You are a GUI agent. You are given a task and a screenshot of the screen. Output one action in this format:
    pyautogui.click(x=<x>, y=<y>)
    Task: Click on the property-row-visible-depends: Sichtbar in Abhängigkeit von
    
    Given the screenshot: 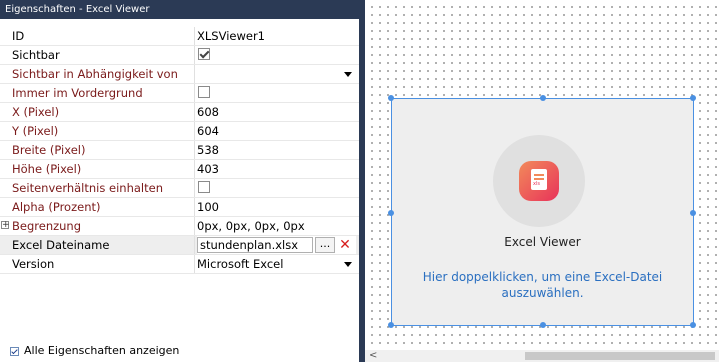 What is the action you would take?
    pyautogui.click(x=179, y=74)
    